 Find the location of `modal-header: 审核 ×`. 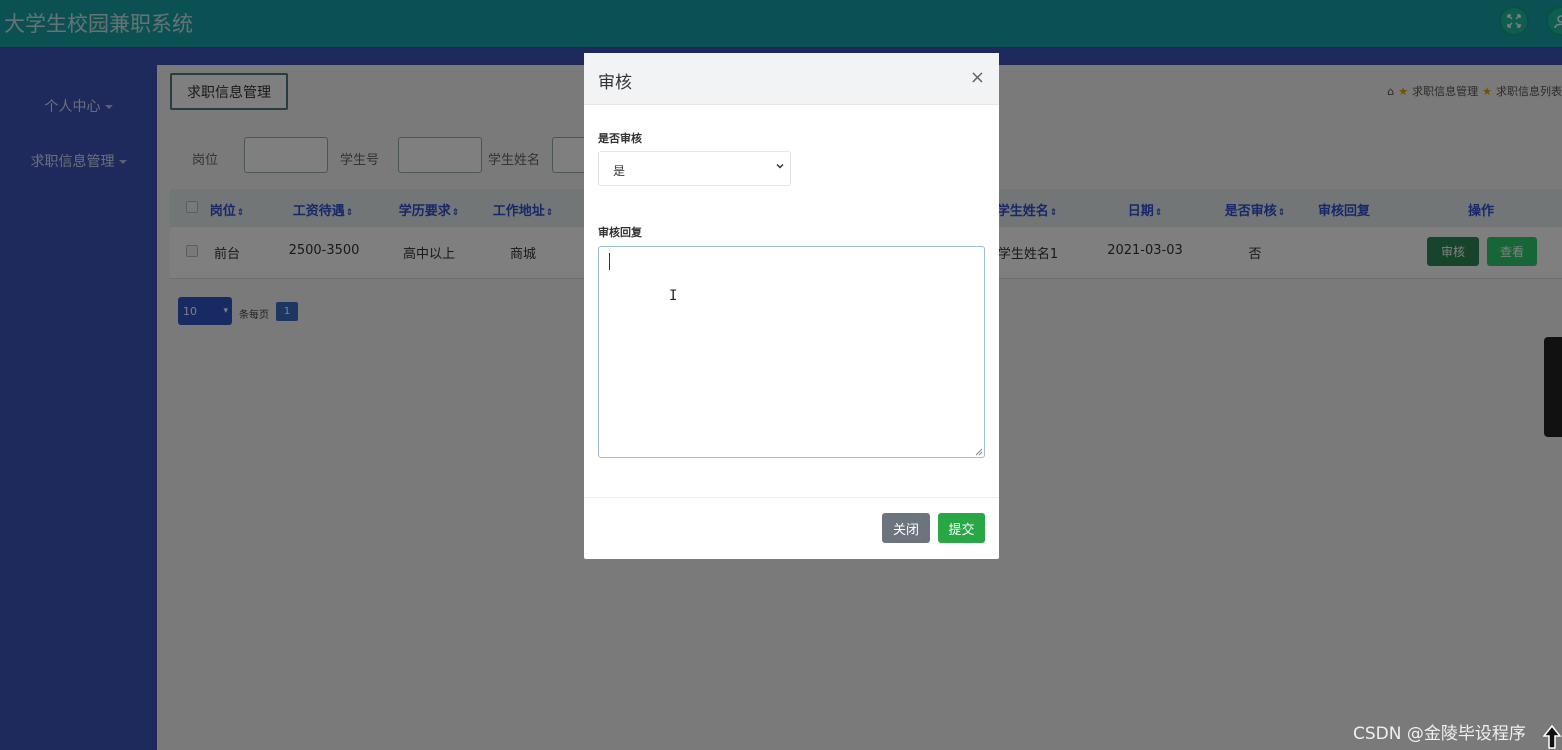

modal-header: 审核 × is located at coordinates (791, 79).